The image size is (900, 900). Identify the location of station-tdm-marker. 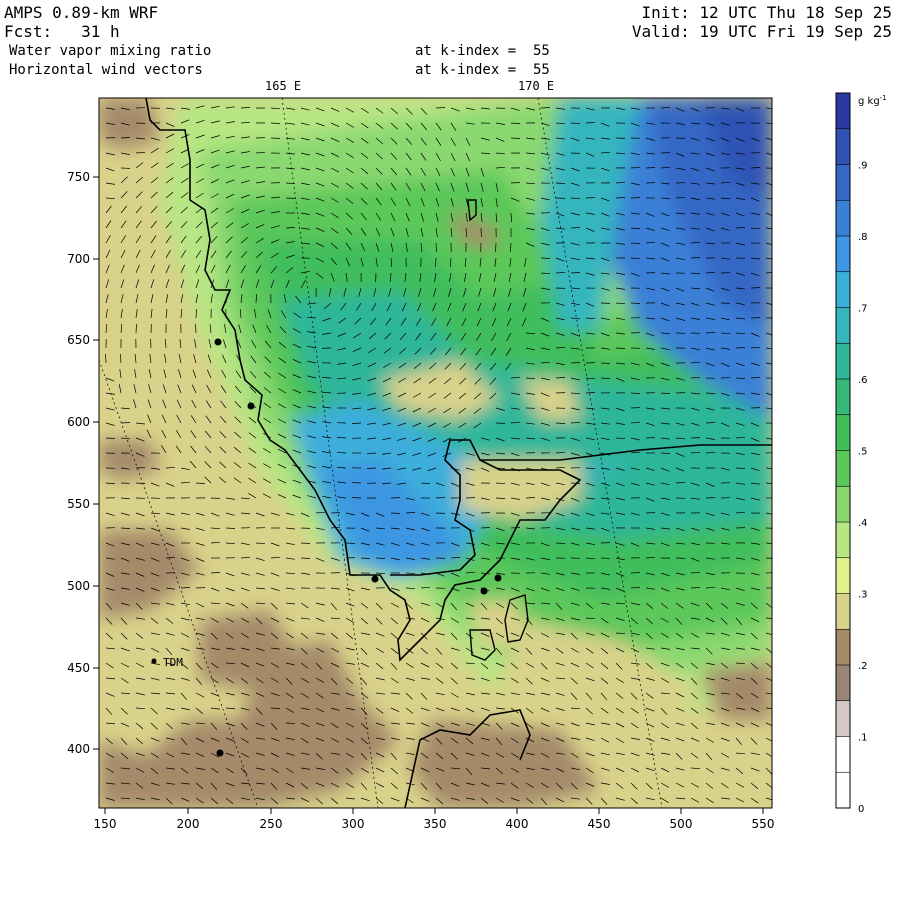
(154, 661).